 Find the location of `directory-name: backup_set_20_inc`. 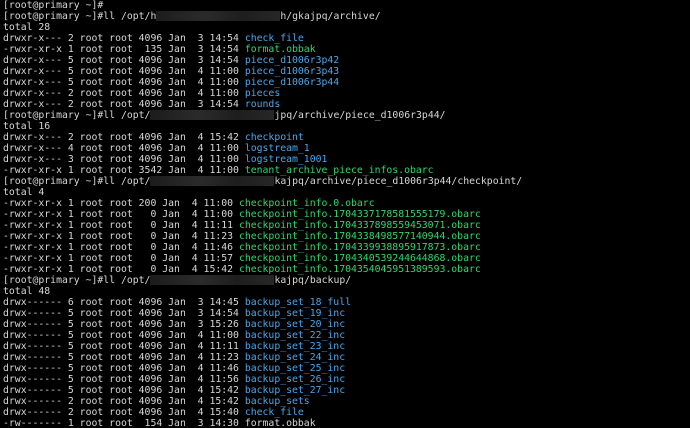

directory-name: backup_set_20_inc is located at coordinates (295, 324).